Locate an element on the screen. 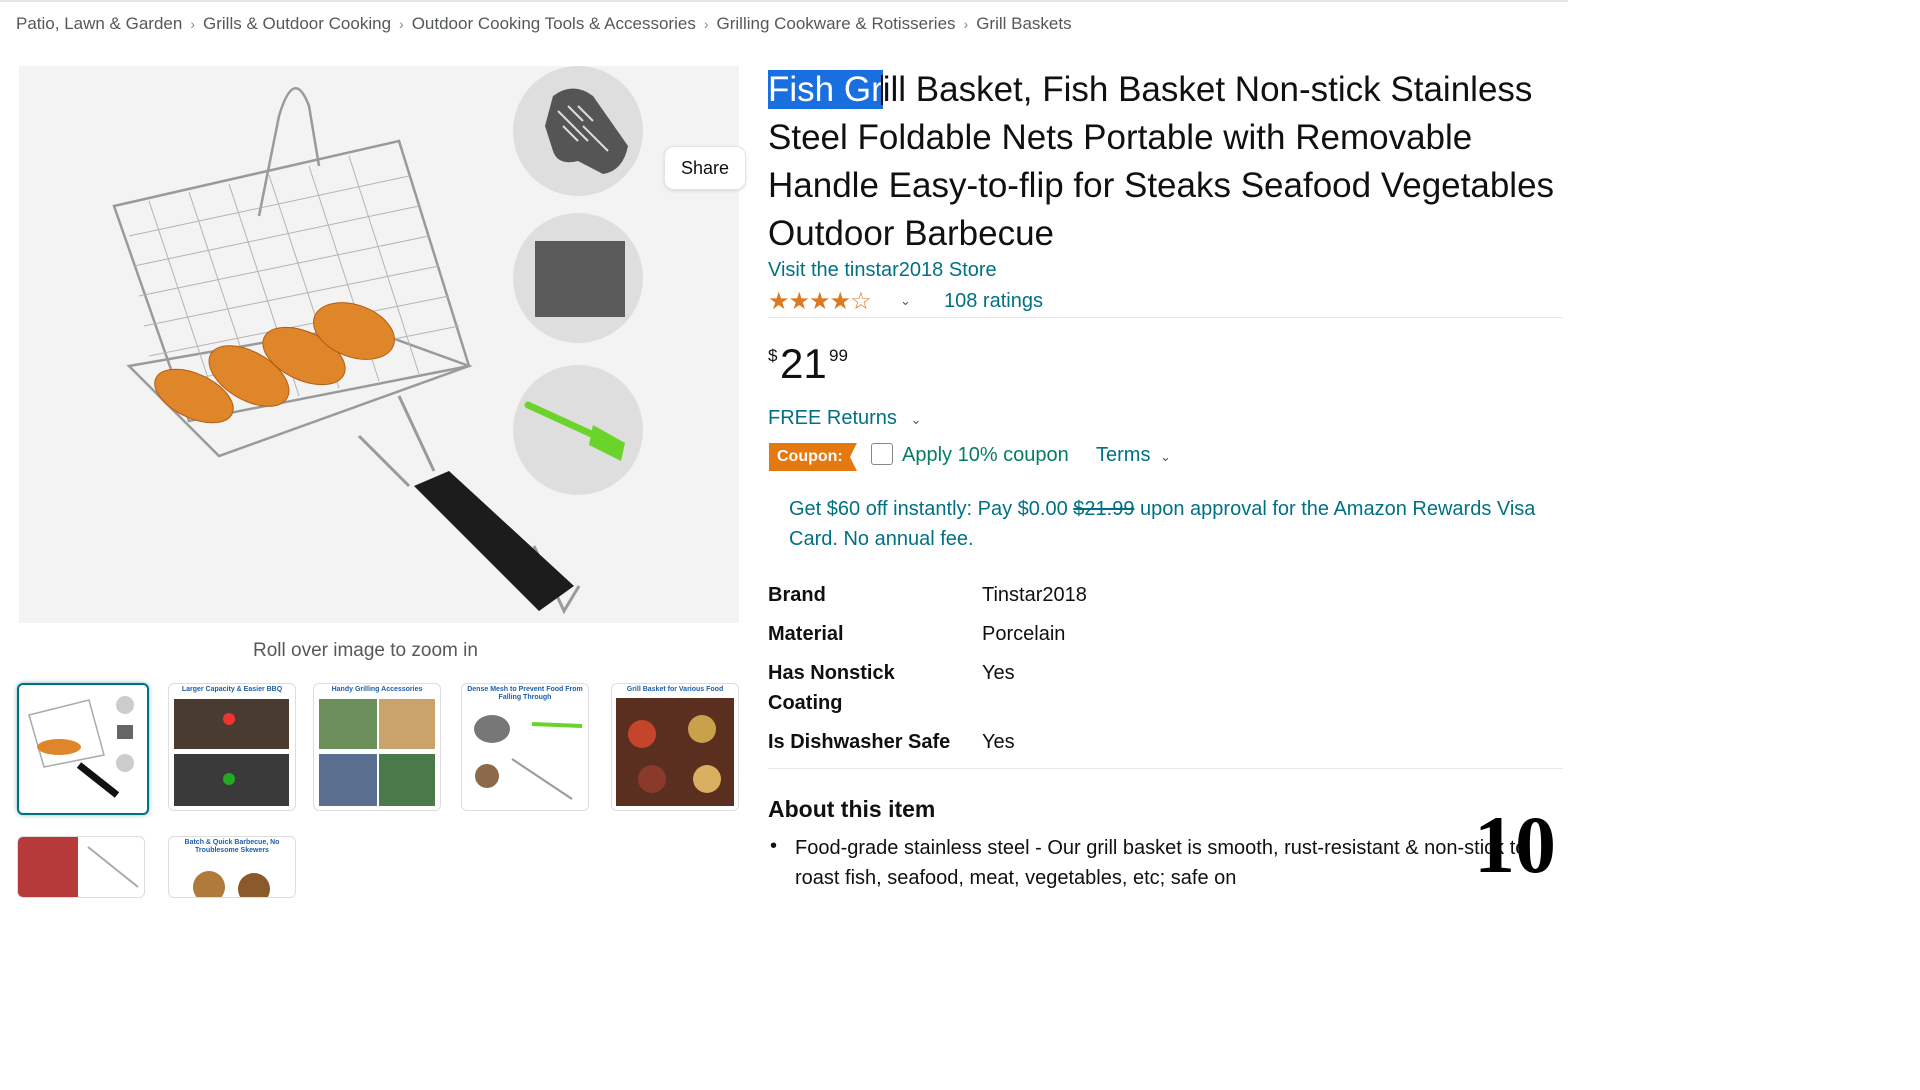 The height and width of the screenshot is (1090, 1920). ratings-count-link: 108 ratings is located at coordinates (993, 301).